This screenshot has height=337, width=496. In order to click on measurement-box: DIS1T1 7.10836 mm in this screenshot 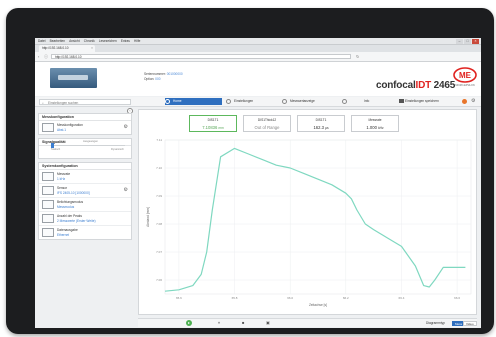, I will do `click(213, 123)`.